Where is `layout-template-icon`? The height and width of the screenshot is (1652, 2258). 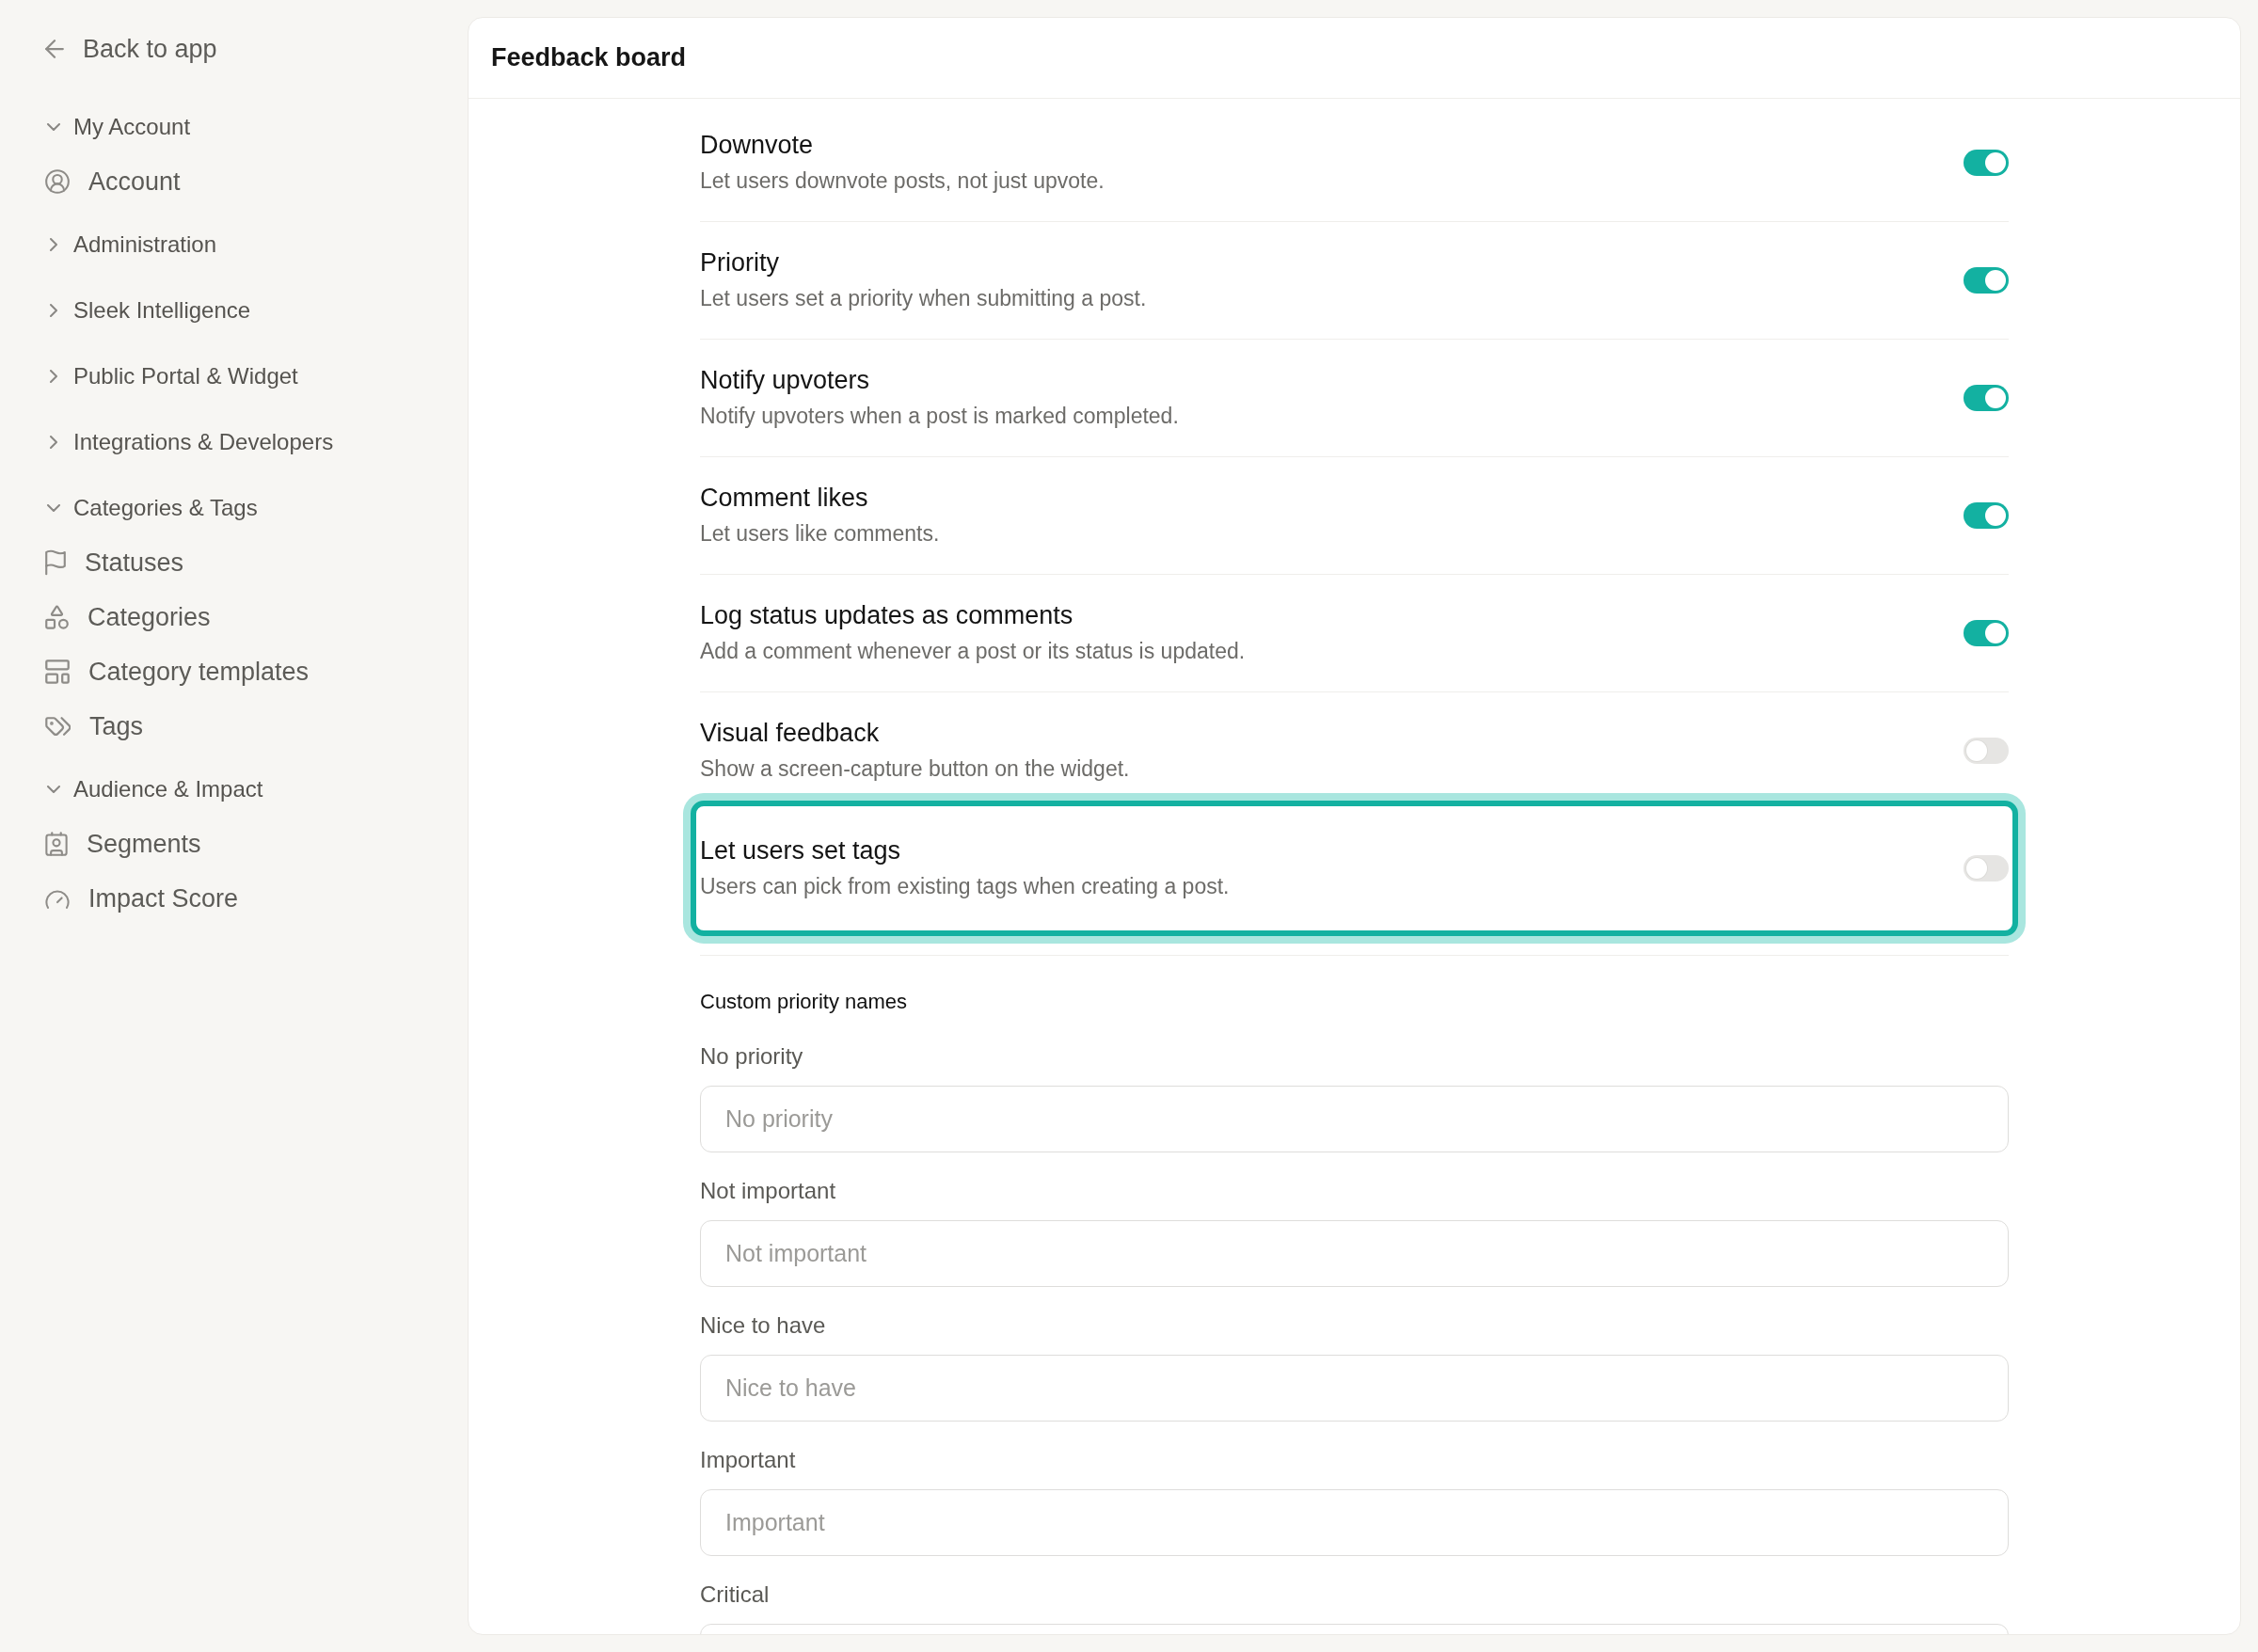
layout-template-icon is located at coordinates (57, 671).